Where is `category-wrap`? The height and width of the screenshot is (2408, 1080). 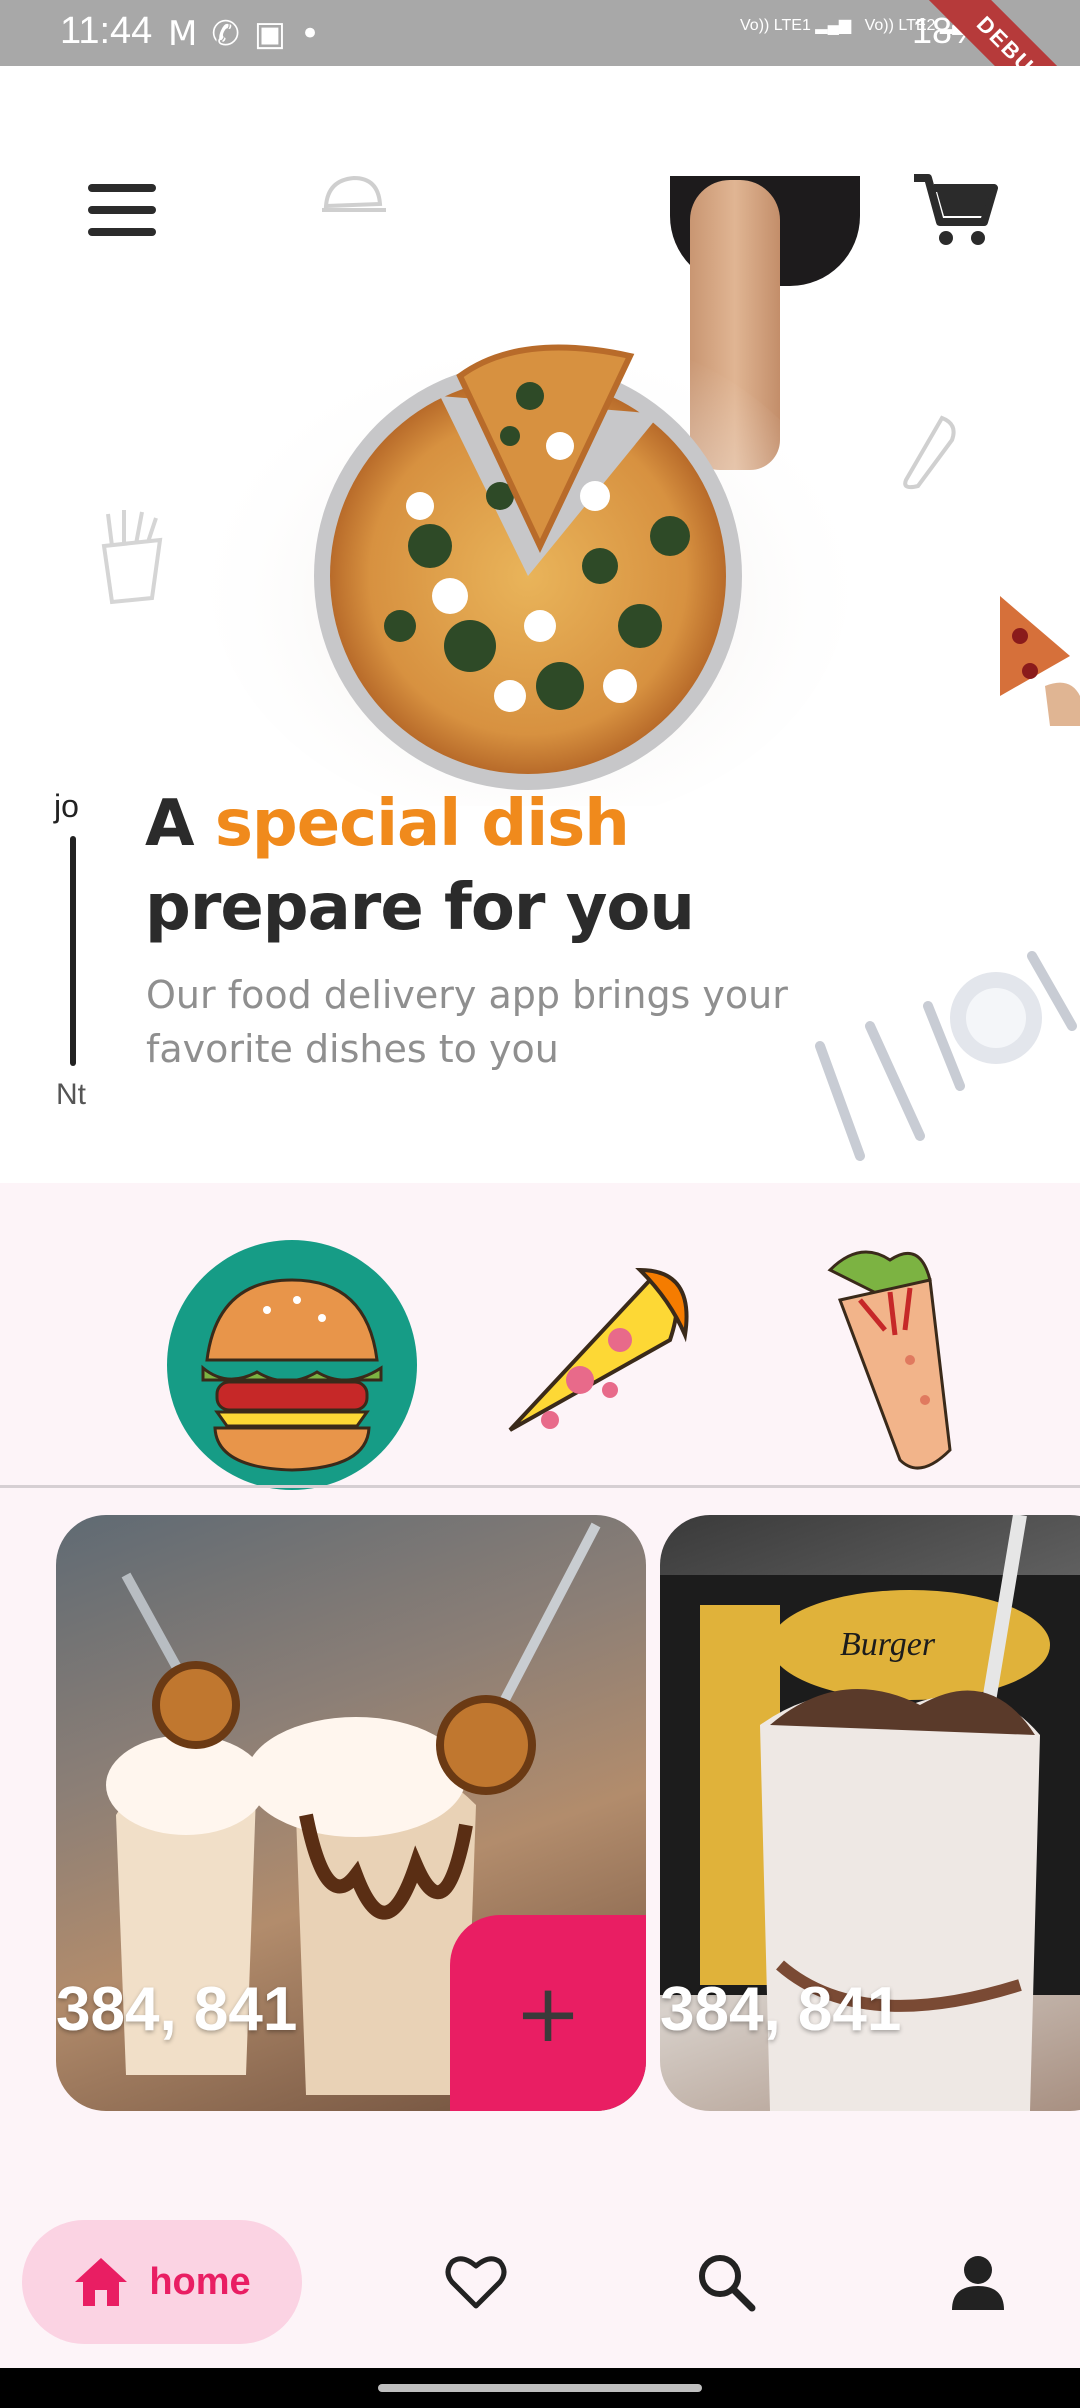
category-wrap is located at coordinates (915, 1365).